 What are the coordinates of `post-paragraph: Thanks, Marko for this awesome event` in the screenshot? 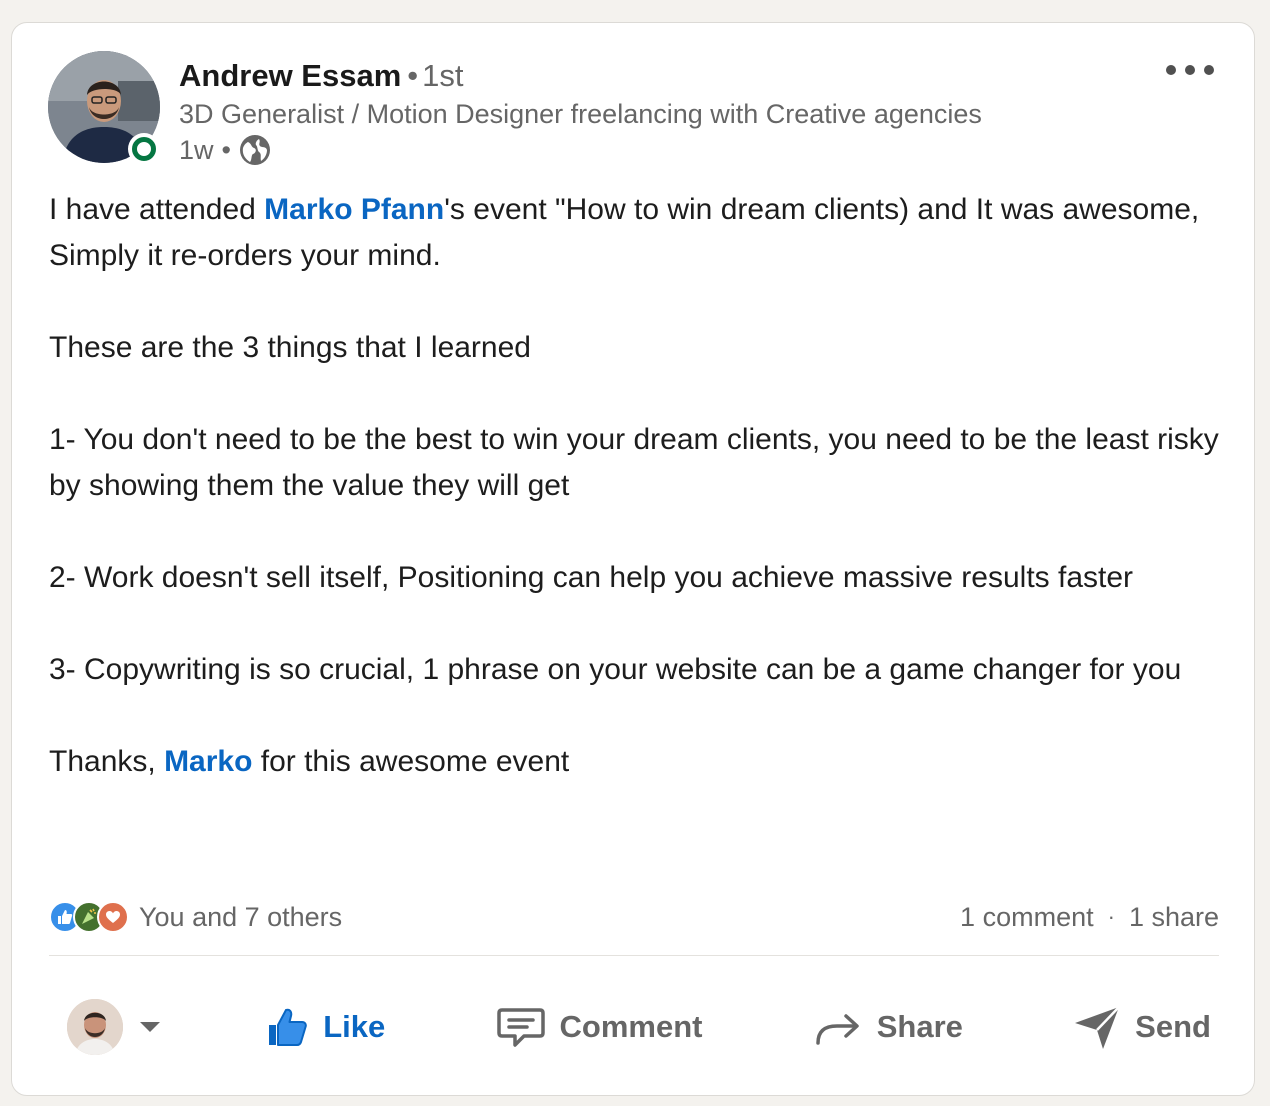 It's located at (634, 762).